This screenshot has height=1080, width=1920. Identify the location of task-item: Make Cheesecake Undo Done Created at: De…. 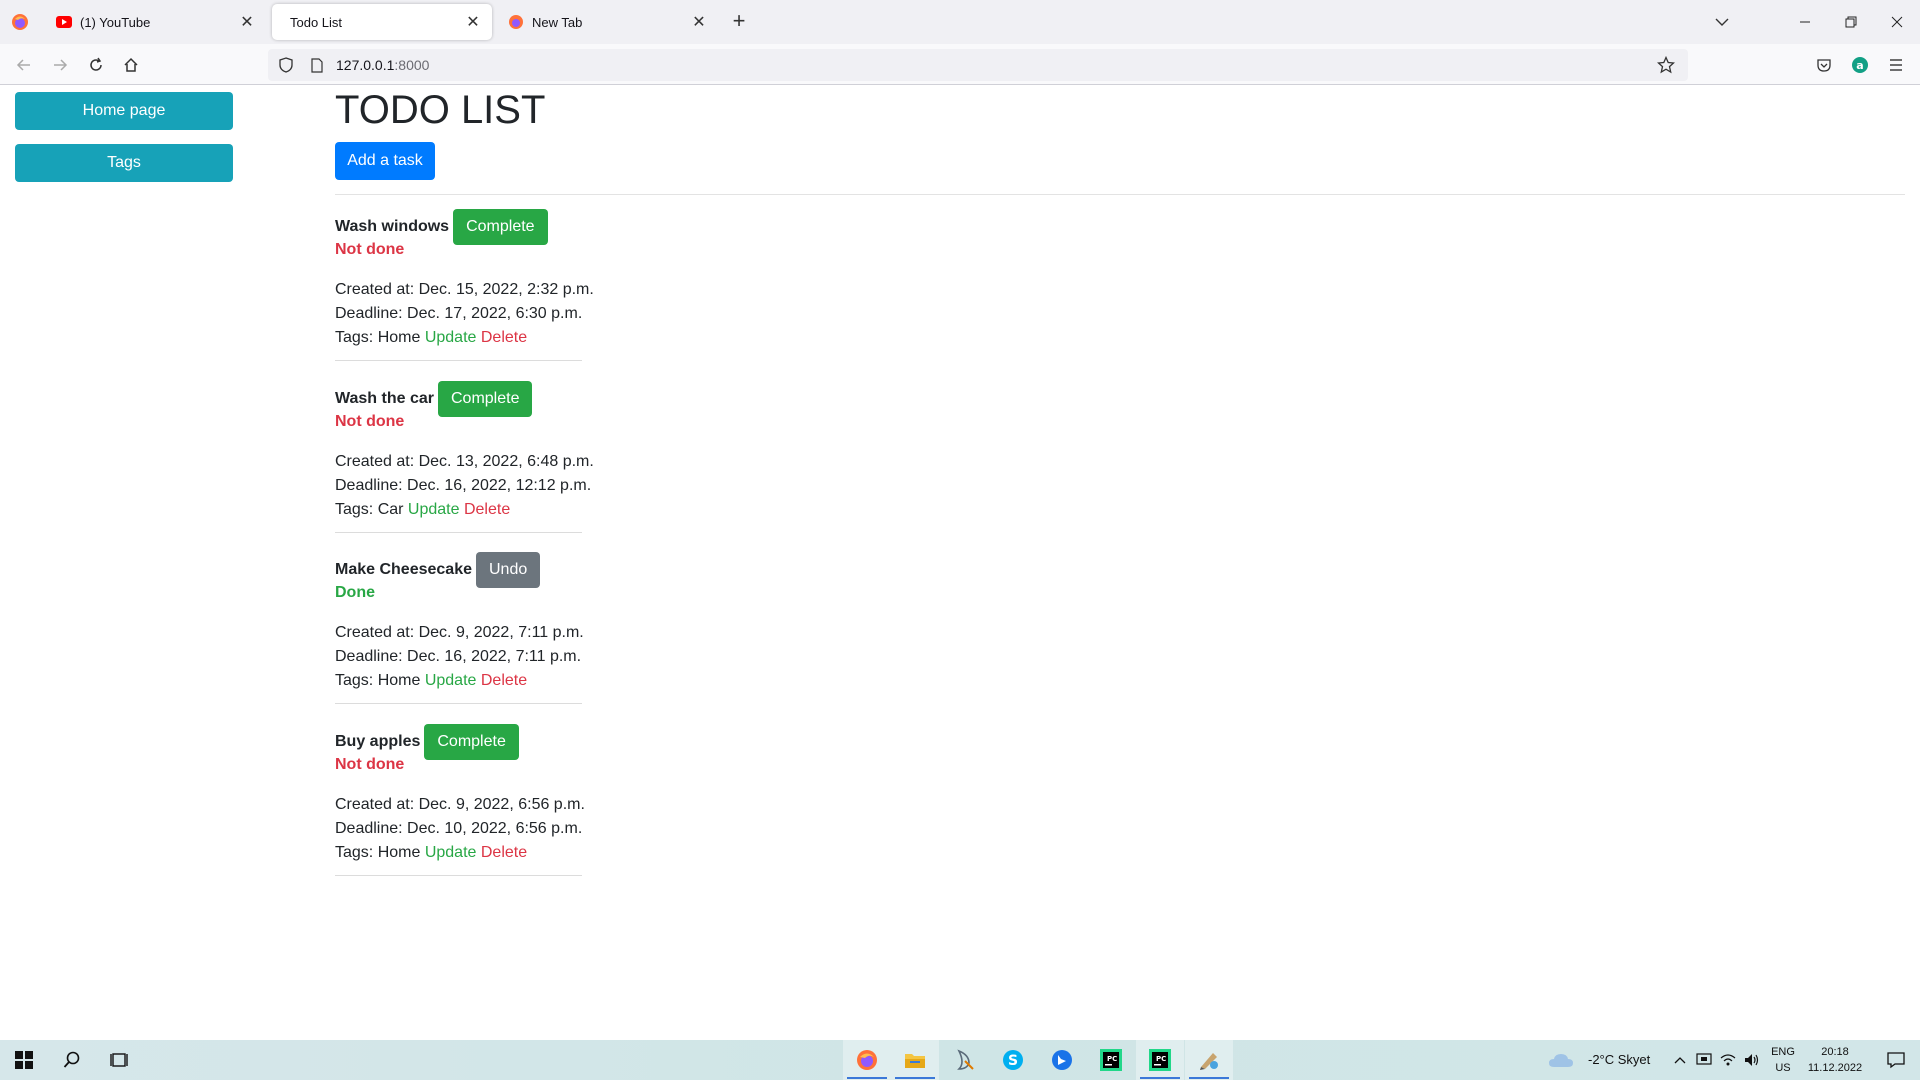
(460, 637).